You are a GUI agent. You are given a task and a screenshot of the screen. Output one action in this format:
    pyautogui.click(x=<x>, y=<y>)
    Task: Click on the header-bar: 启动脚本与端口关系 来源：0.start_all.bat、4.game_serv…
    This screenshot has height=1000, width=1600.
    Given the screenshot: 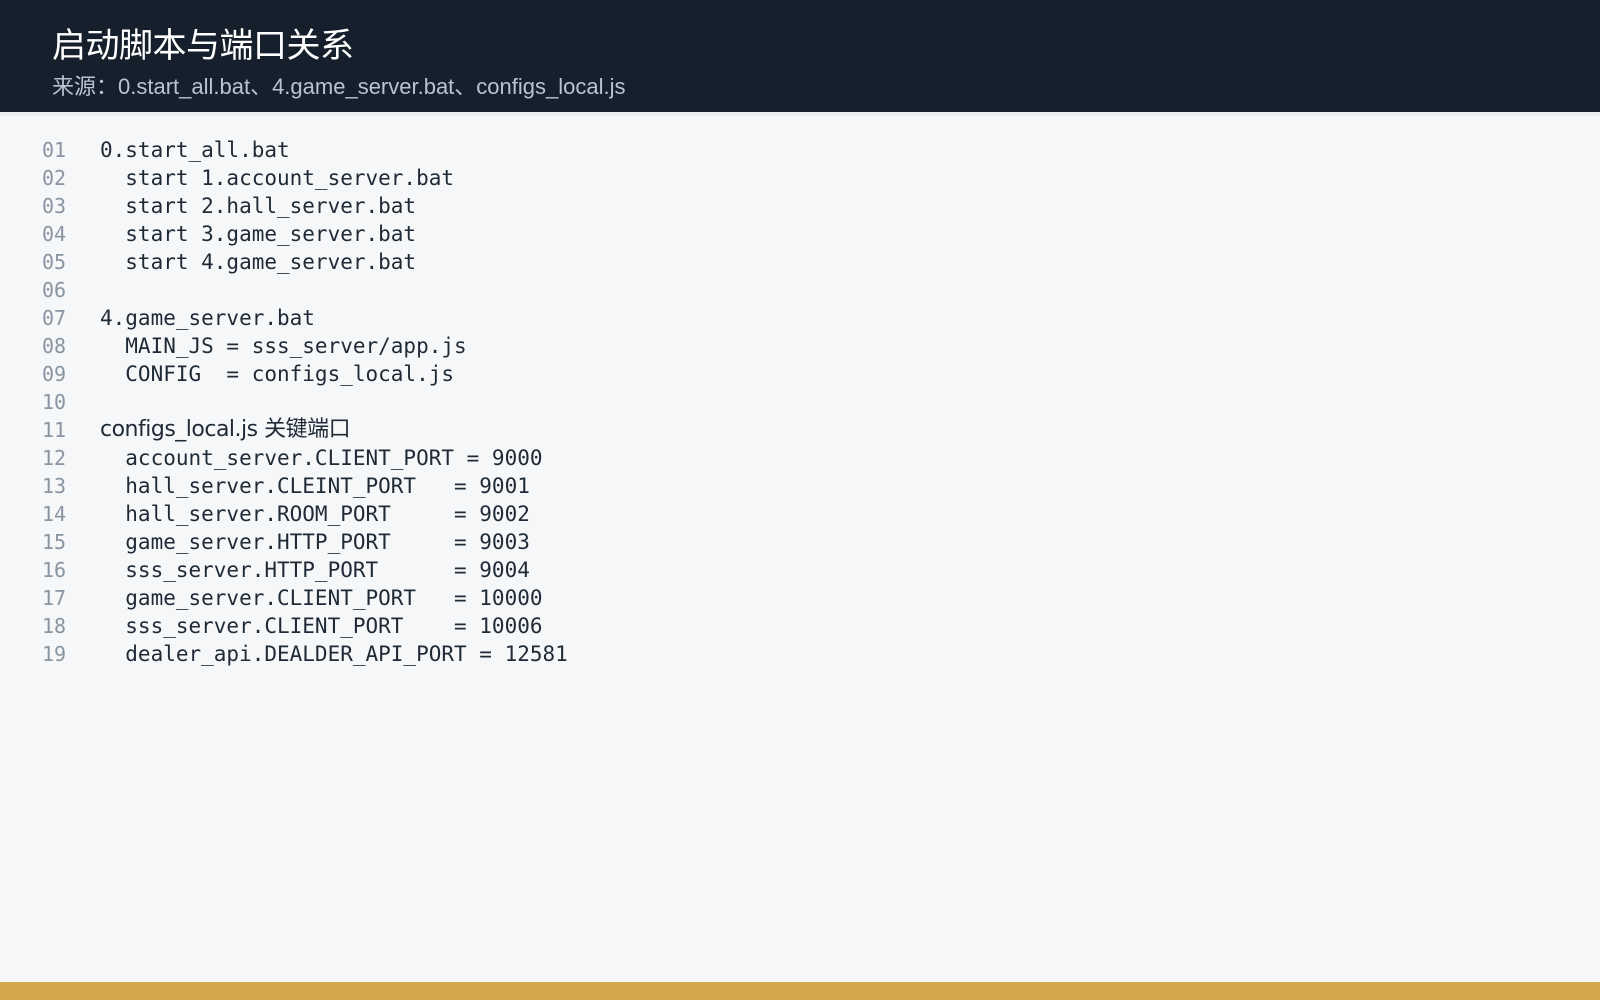 What is the action you would take?
    pyautogui.click(x=800, y=56)
    